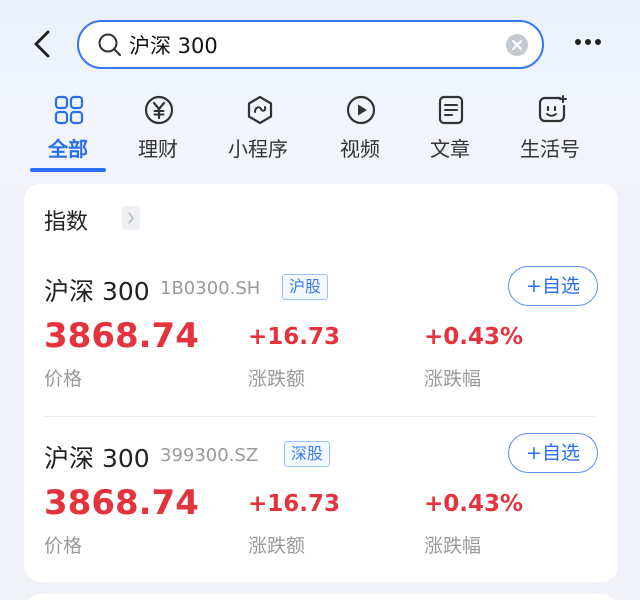  Describe the element at coordinates (361, 110) in the screenshot. I see `play-icon` at that location.